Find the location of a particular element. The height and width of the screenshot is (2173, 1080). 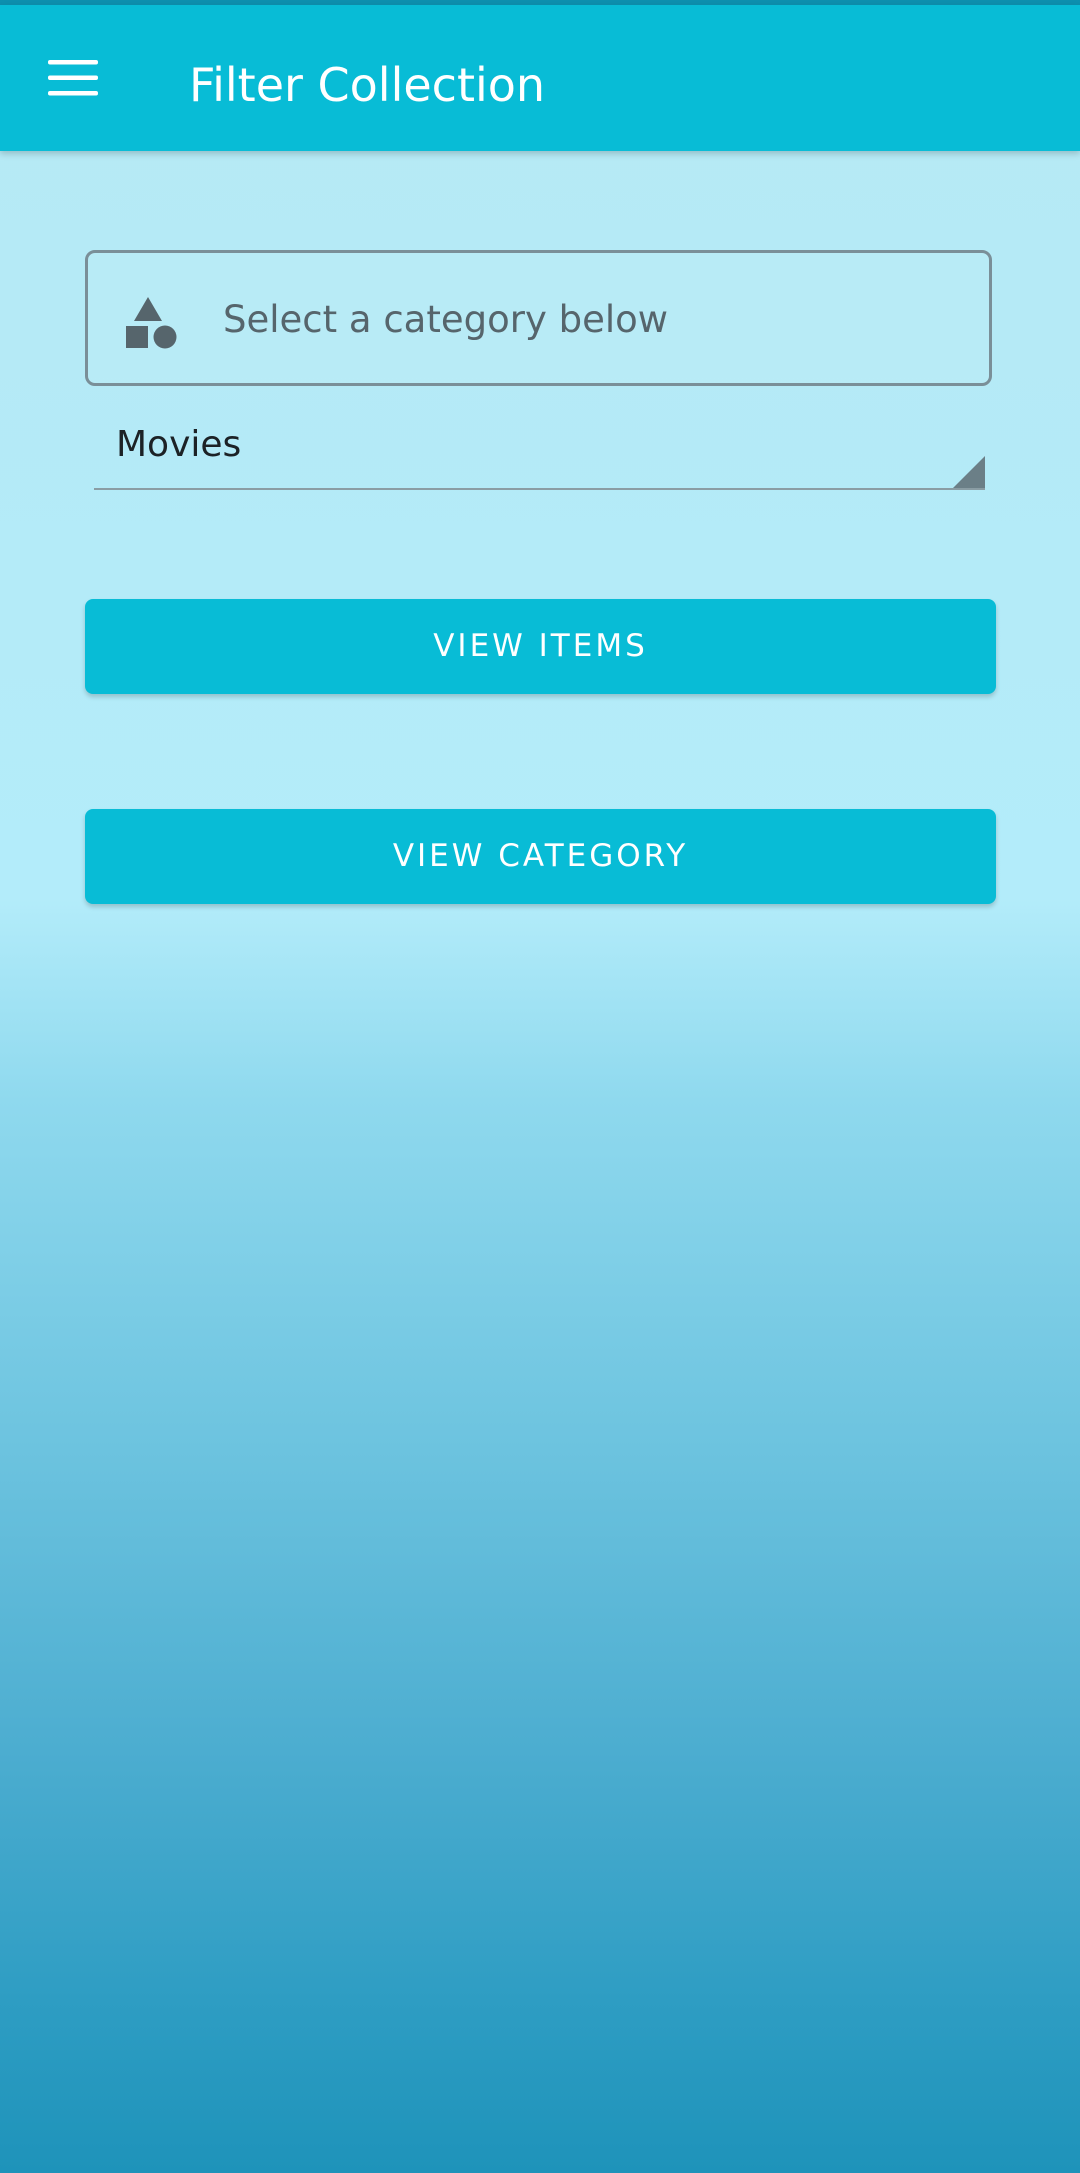

hamburger-menu-icon is located at coordinates (73, 78).